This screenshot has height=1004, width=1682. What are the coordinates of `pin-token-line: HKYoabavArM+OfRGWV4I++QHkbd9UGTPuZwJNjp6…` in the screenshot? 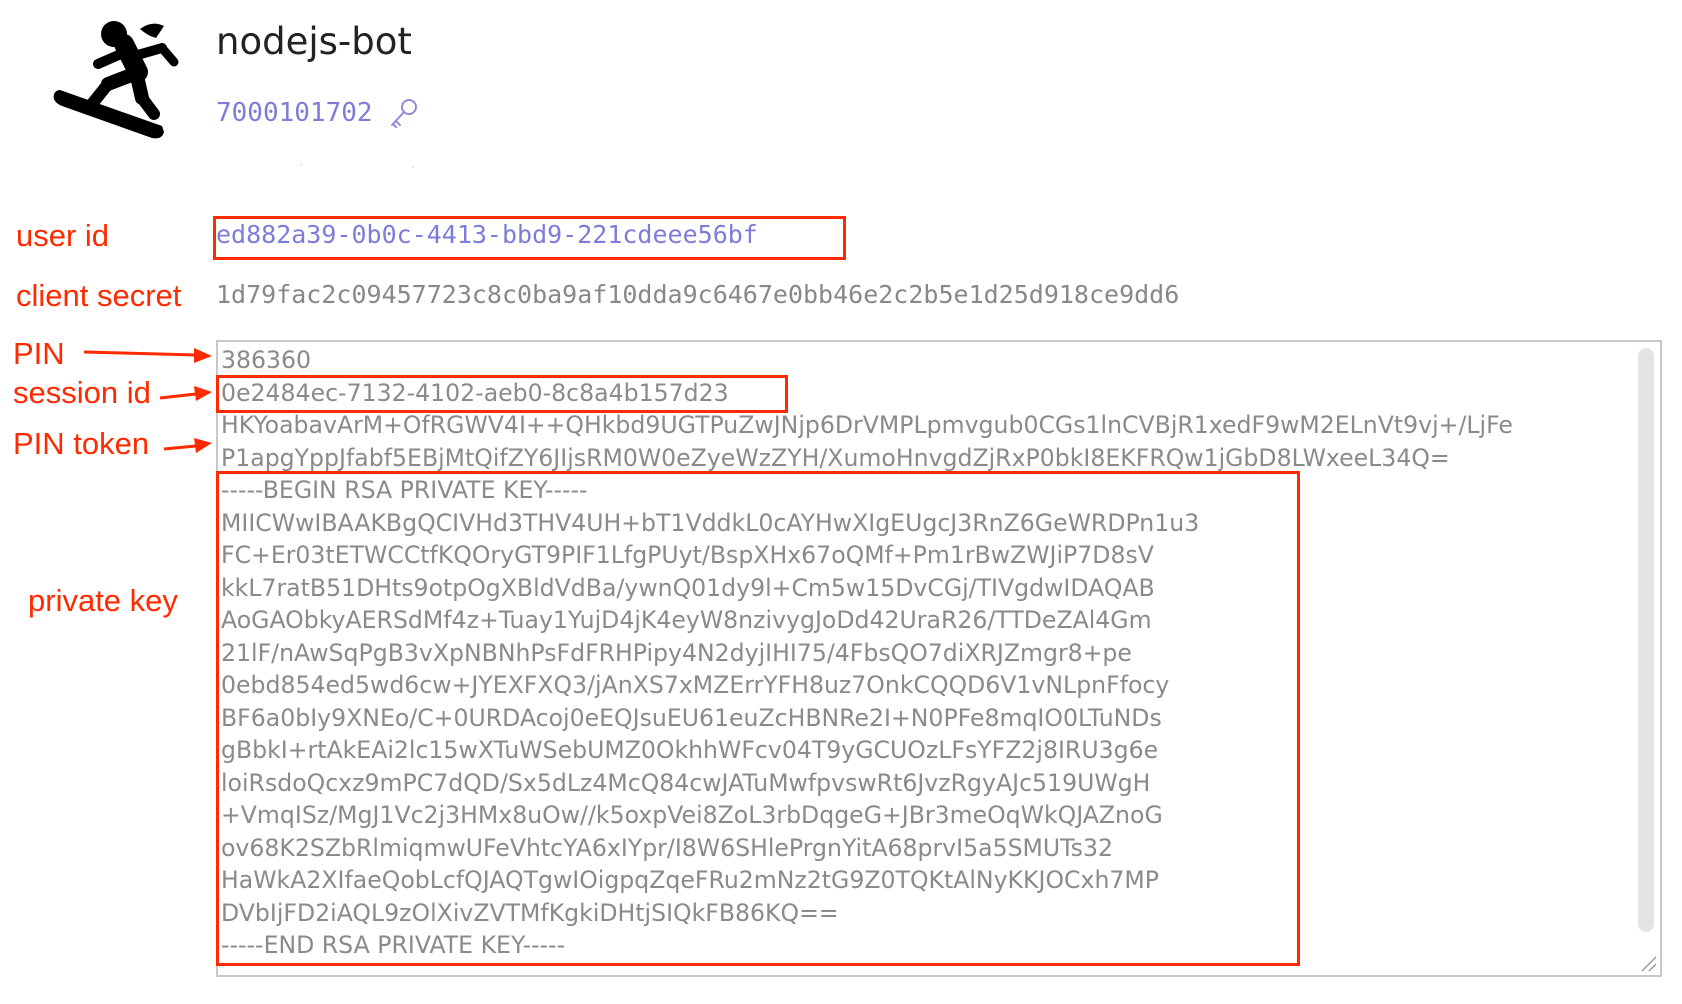 It's located at (867, 425).